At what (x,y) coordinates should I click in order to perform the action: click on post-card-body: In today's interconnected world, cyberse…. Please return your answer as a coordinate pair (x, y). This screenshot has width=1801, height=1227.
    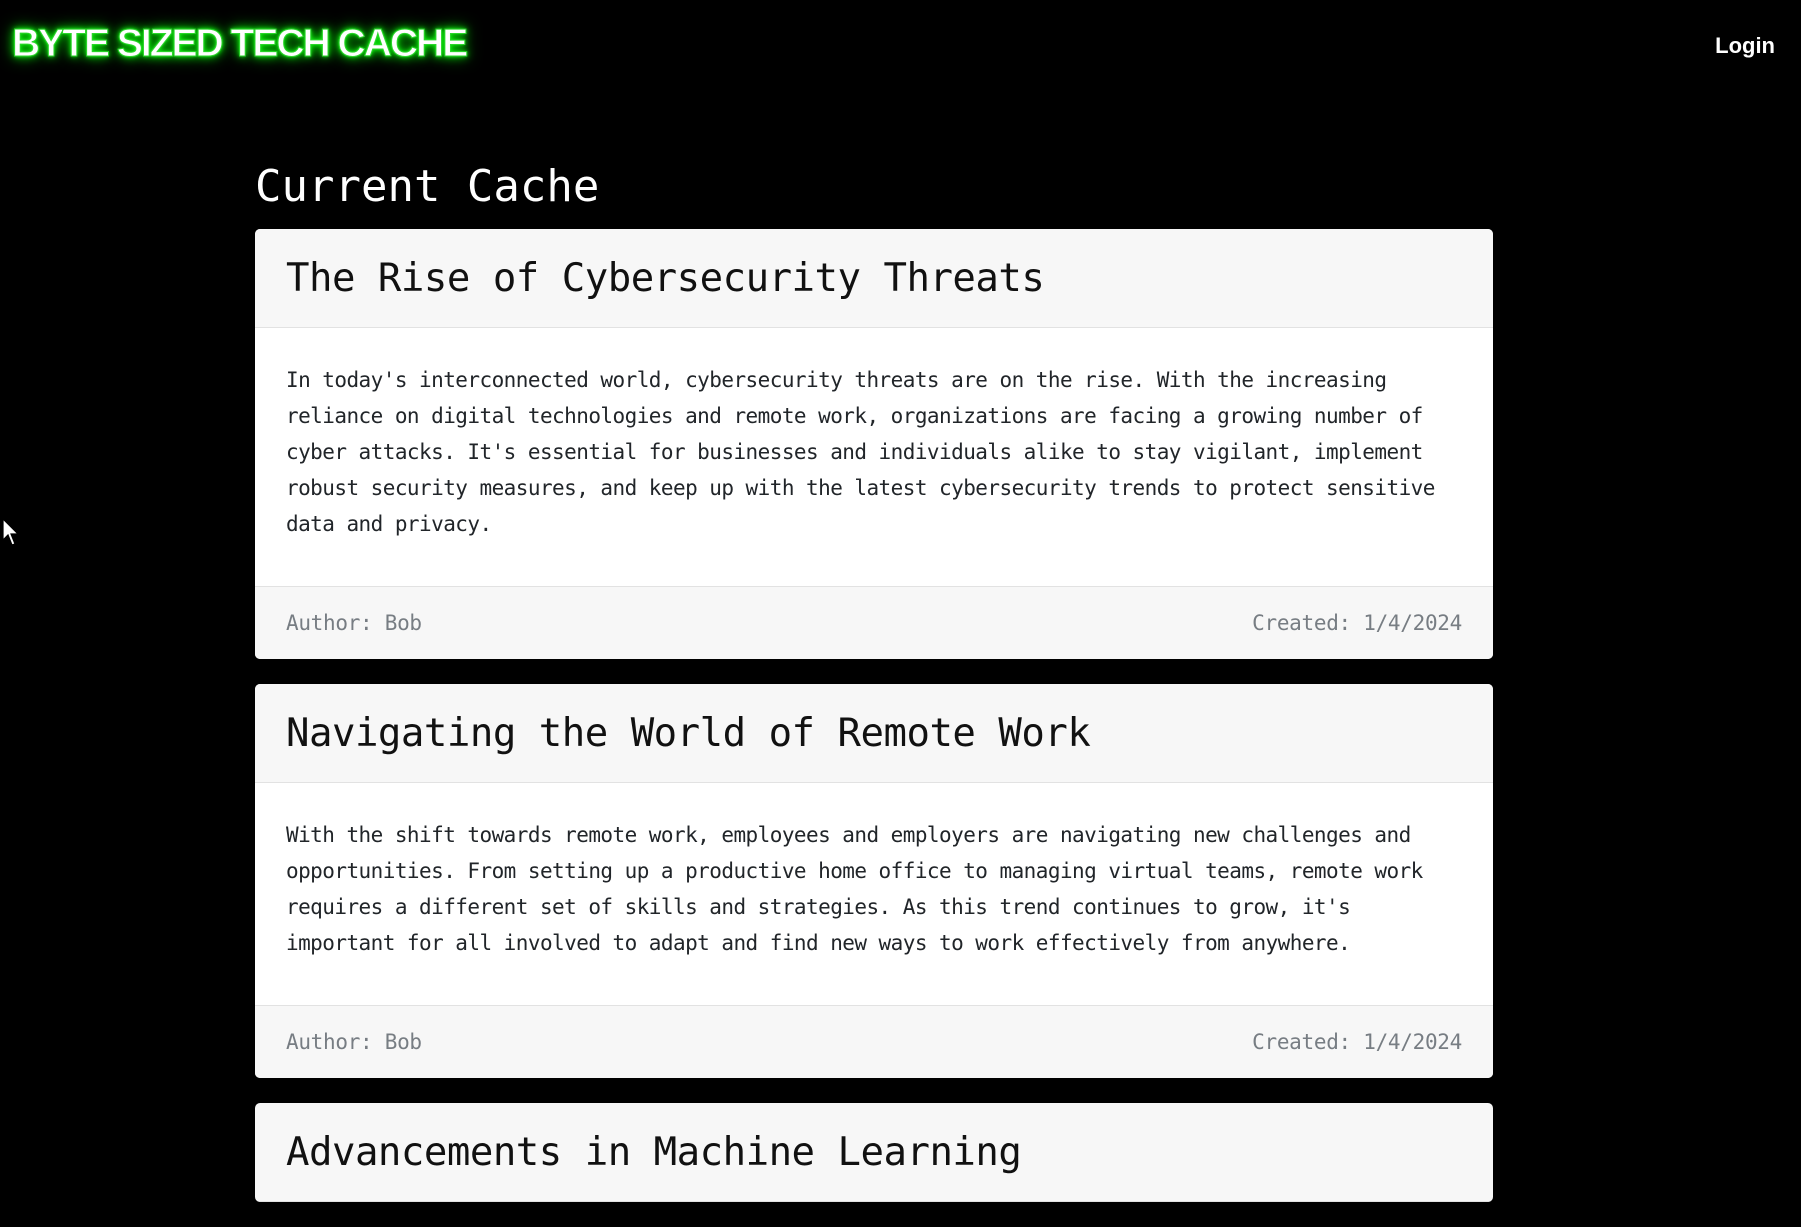
    Looking at the image, I should click on (874, 457).